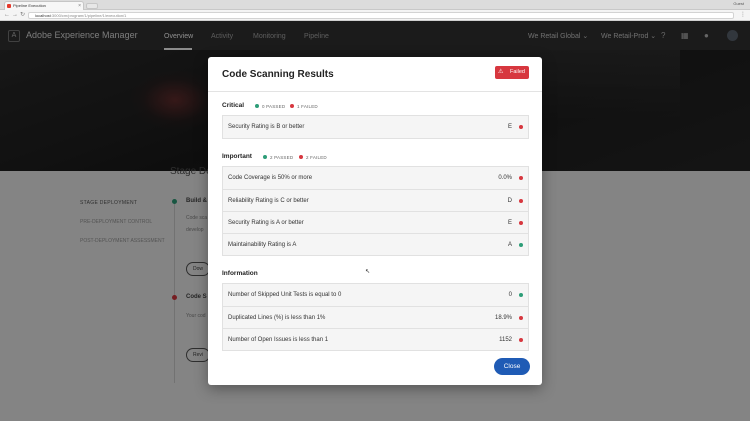 Image resolution: width=750 pixels, height=421 pixels. Describe the element at coordinates (43, 15) in the screenshot. I see `url-host: localhost` at that location.